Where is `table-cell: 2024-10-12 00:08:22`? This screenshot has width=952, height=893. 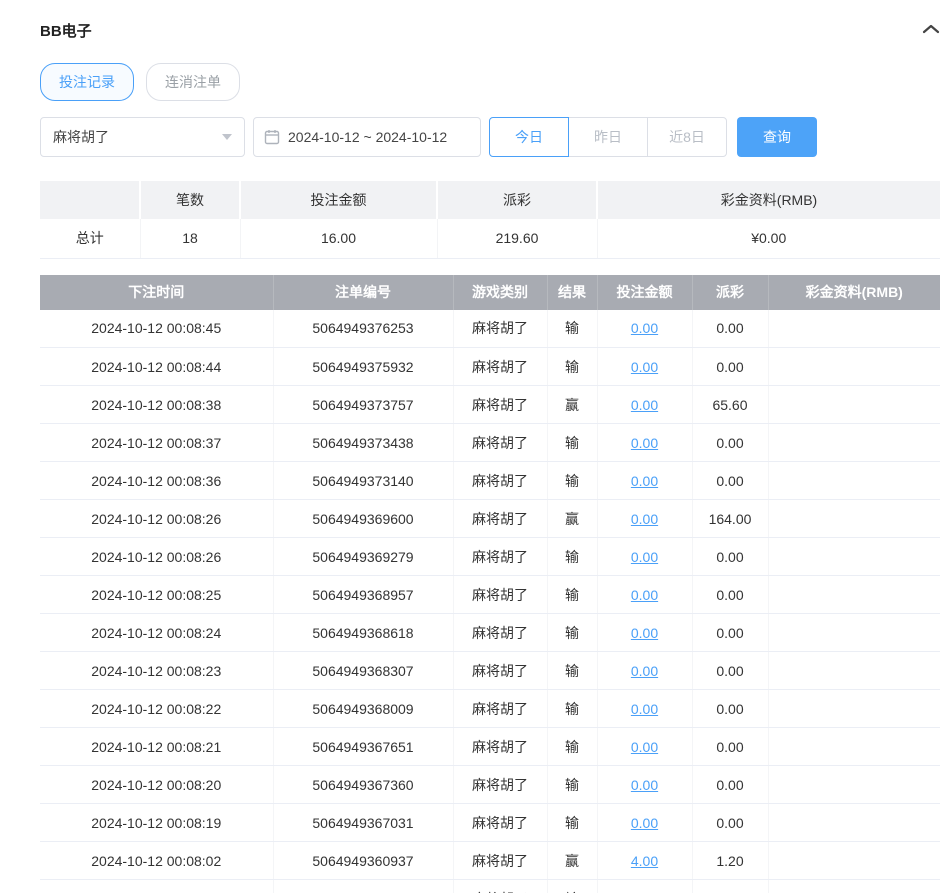
table-cell: 2024-10-12 00:08:22 is located at coordinates (157, 708).